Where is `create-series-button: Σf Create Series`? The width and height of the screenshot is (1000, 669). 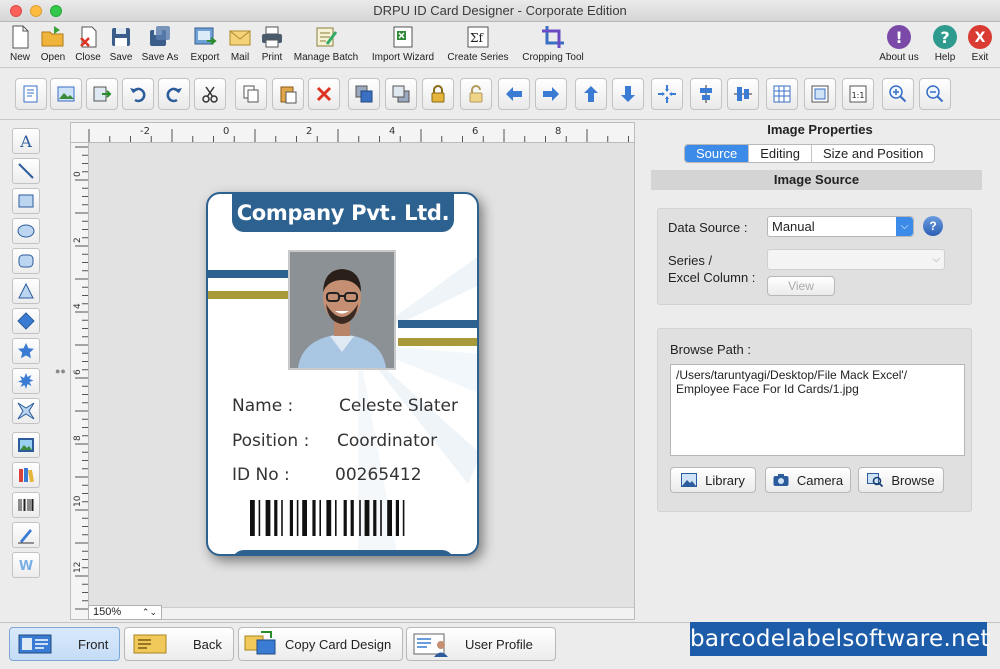
create-series-button: Σf Create Series is located at coordinates (478, 45).